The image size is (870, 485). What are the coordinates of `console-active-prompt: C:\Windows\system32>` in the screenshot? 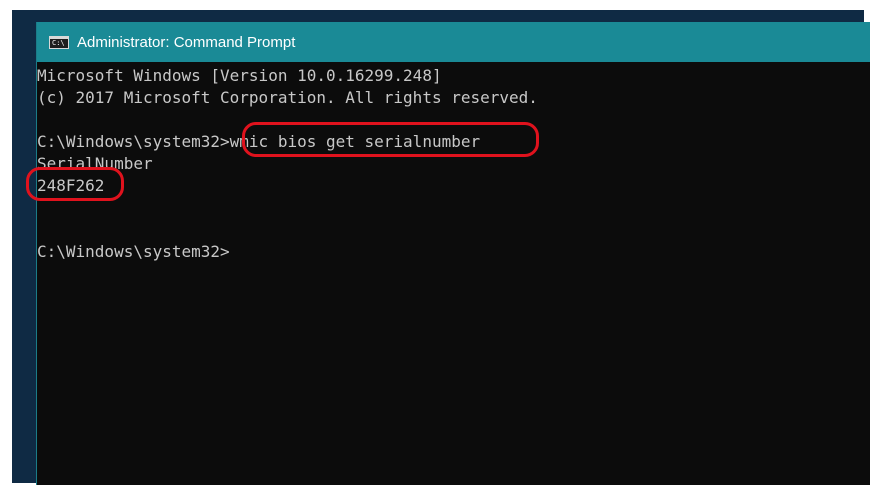 It's located at (453, 252).